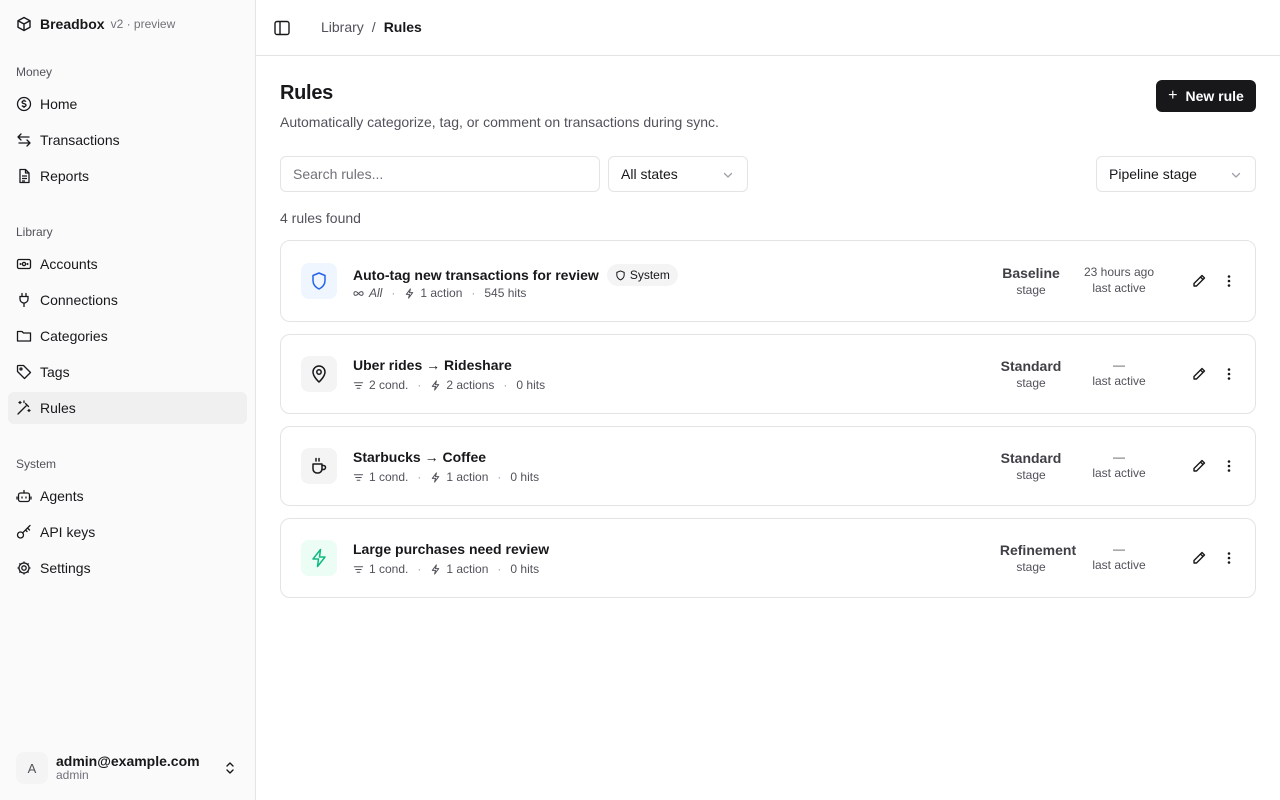 The image size is (1280, 800). I want to click on topbar: Library / Rules, so click(768, 28).